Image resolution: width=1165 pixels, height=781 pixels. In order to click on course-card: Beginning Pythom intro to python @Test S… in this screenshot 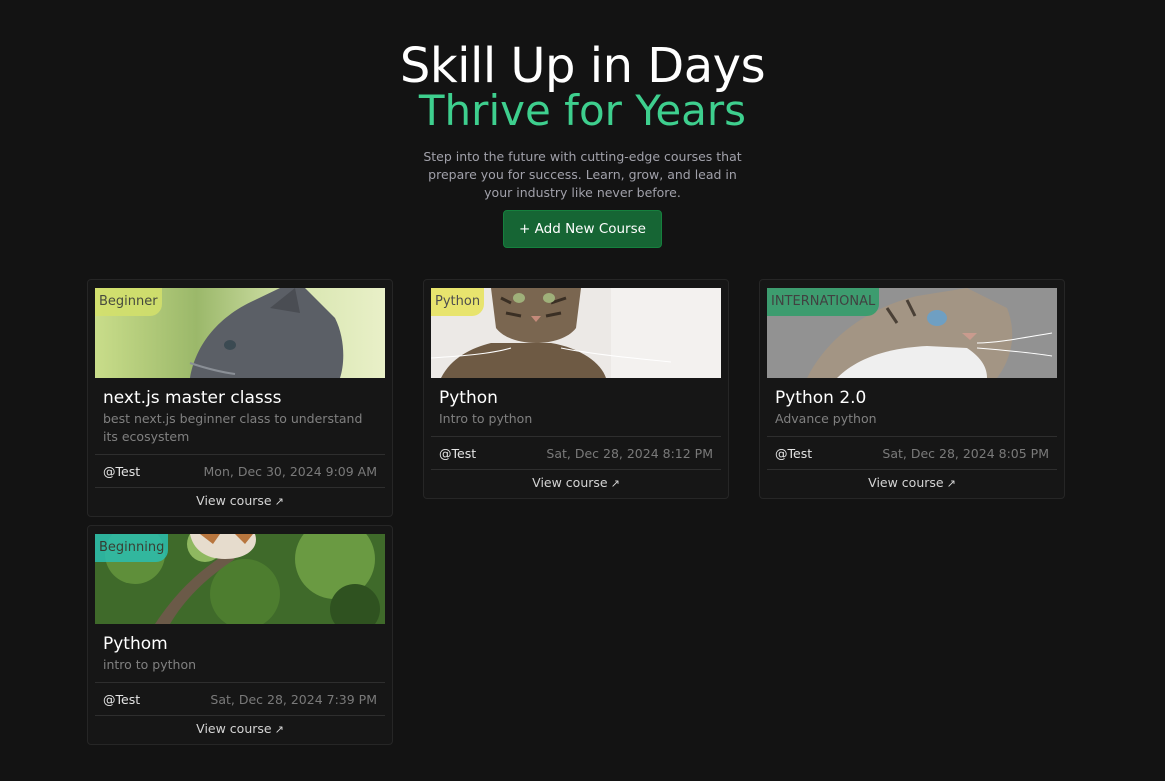, I will do `click(240, 635)`.